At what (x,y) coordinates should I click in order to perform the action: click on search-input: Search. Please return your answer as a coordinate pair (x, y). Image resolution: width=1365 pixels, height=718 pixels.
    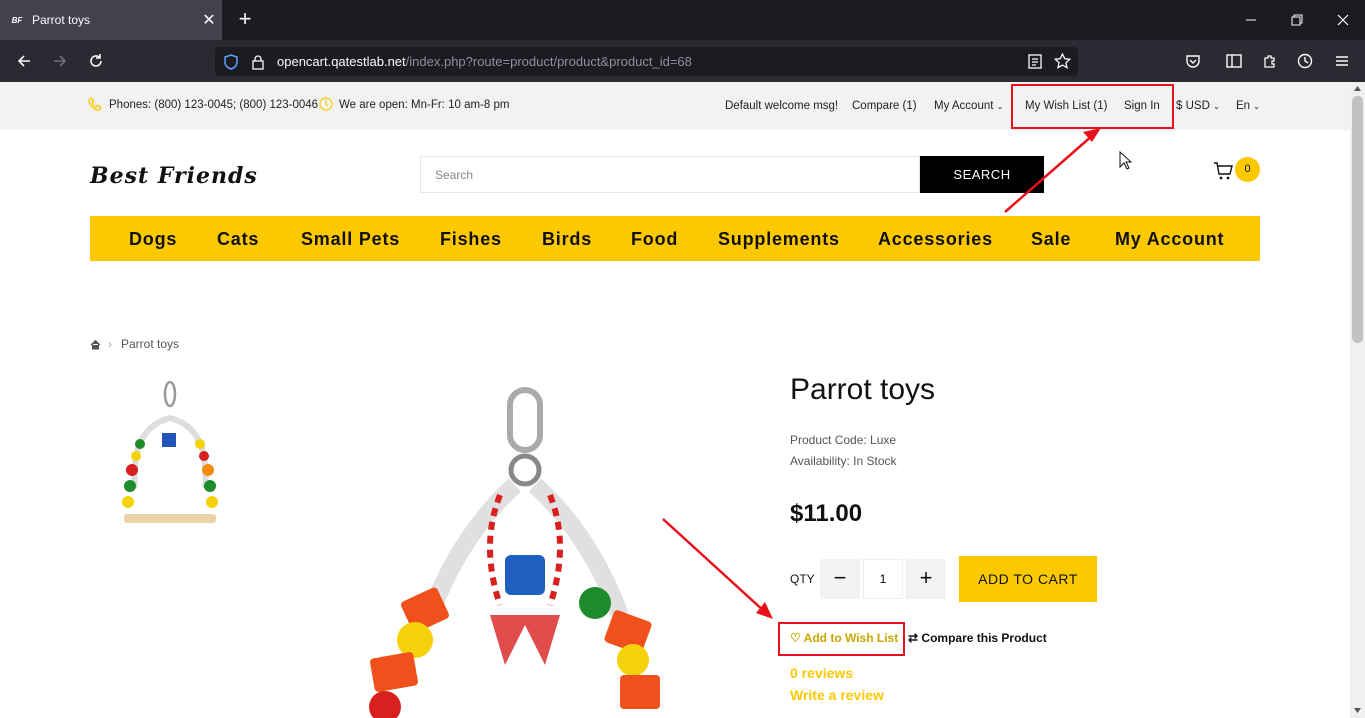
    Looking at the image, I should click on (670, 174).